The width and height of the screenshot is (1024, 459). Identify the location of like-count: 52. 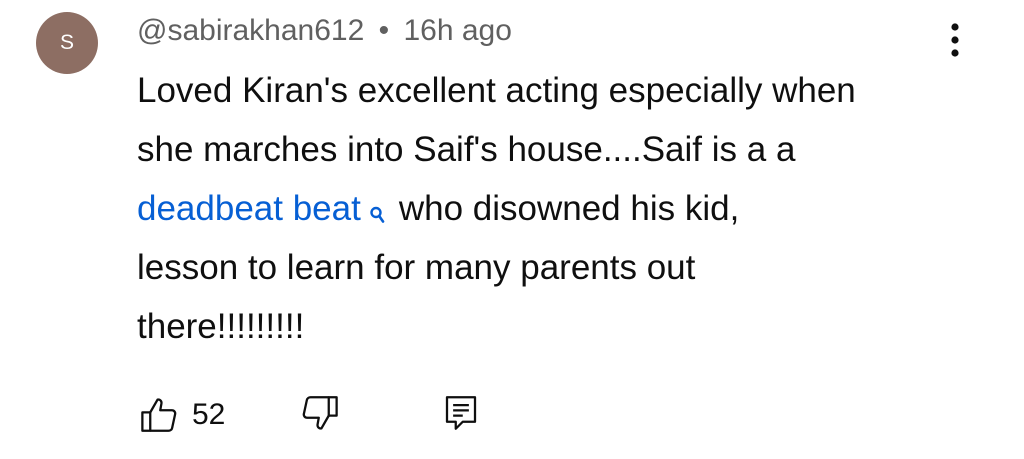
(209, 414).